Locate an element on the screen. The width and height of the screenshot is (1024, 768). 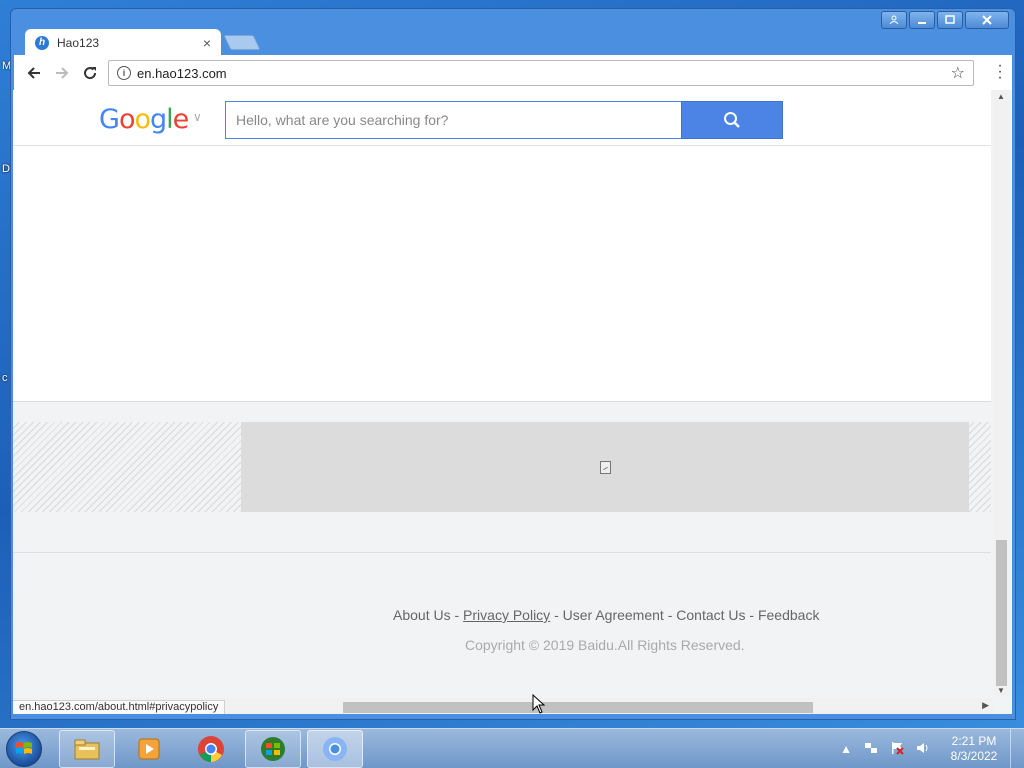
address-bar: i en.hao123.com ☆ is located at coordinates (541, 73).